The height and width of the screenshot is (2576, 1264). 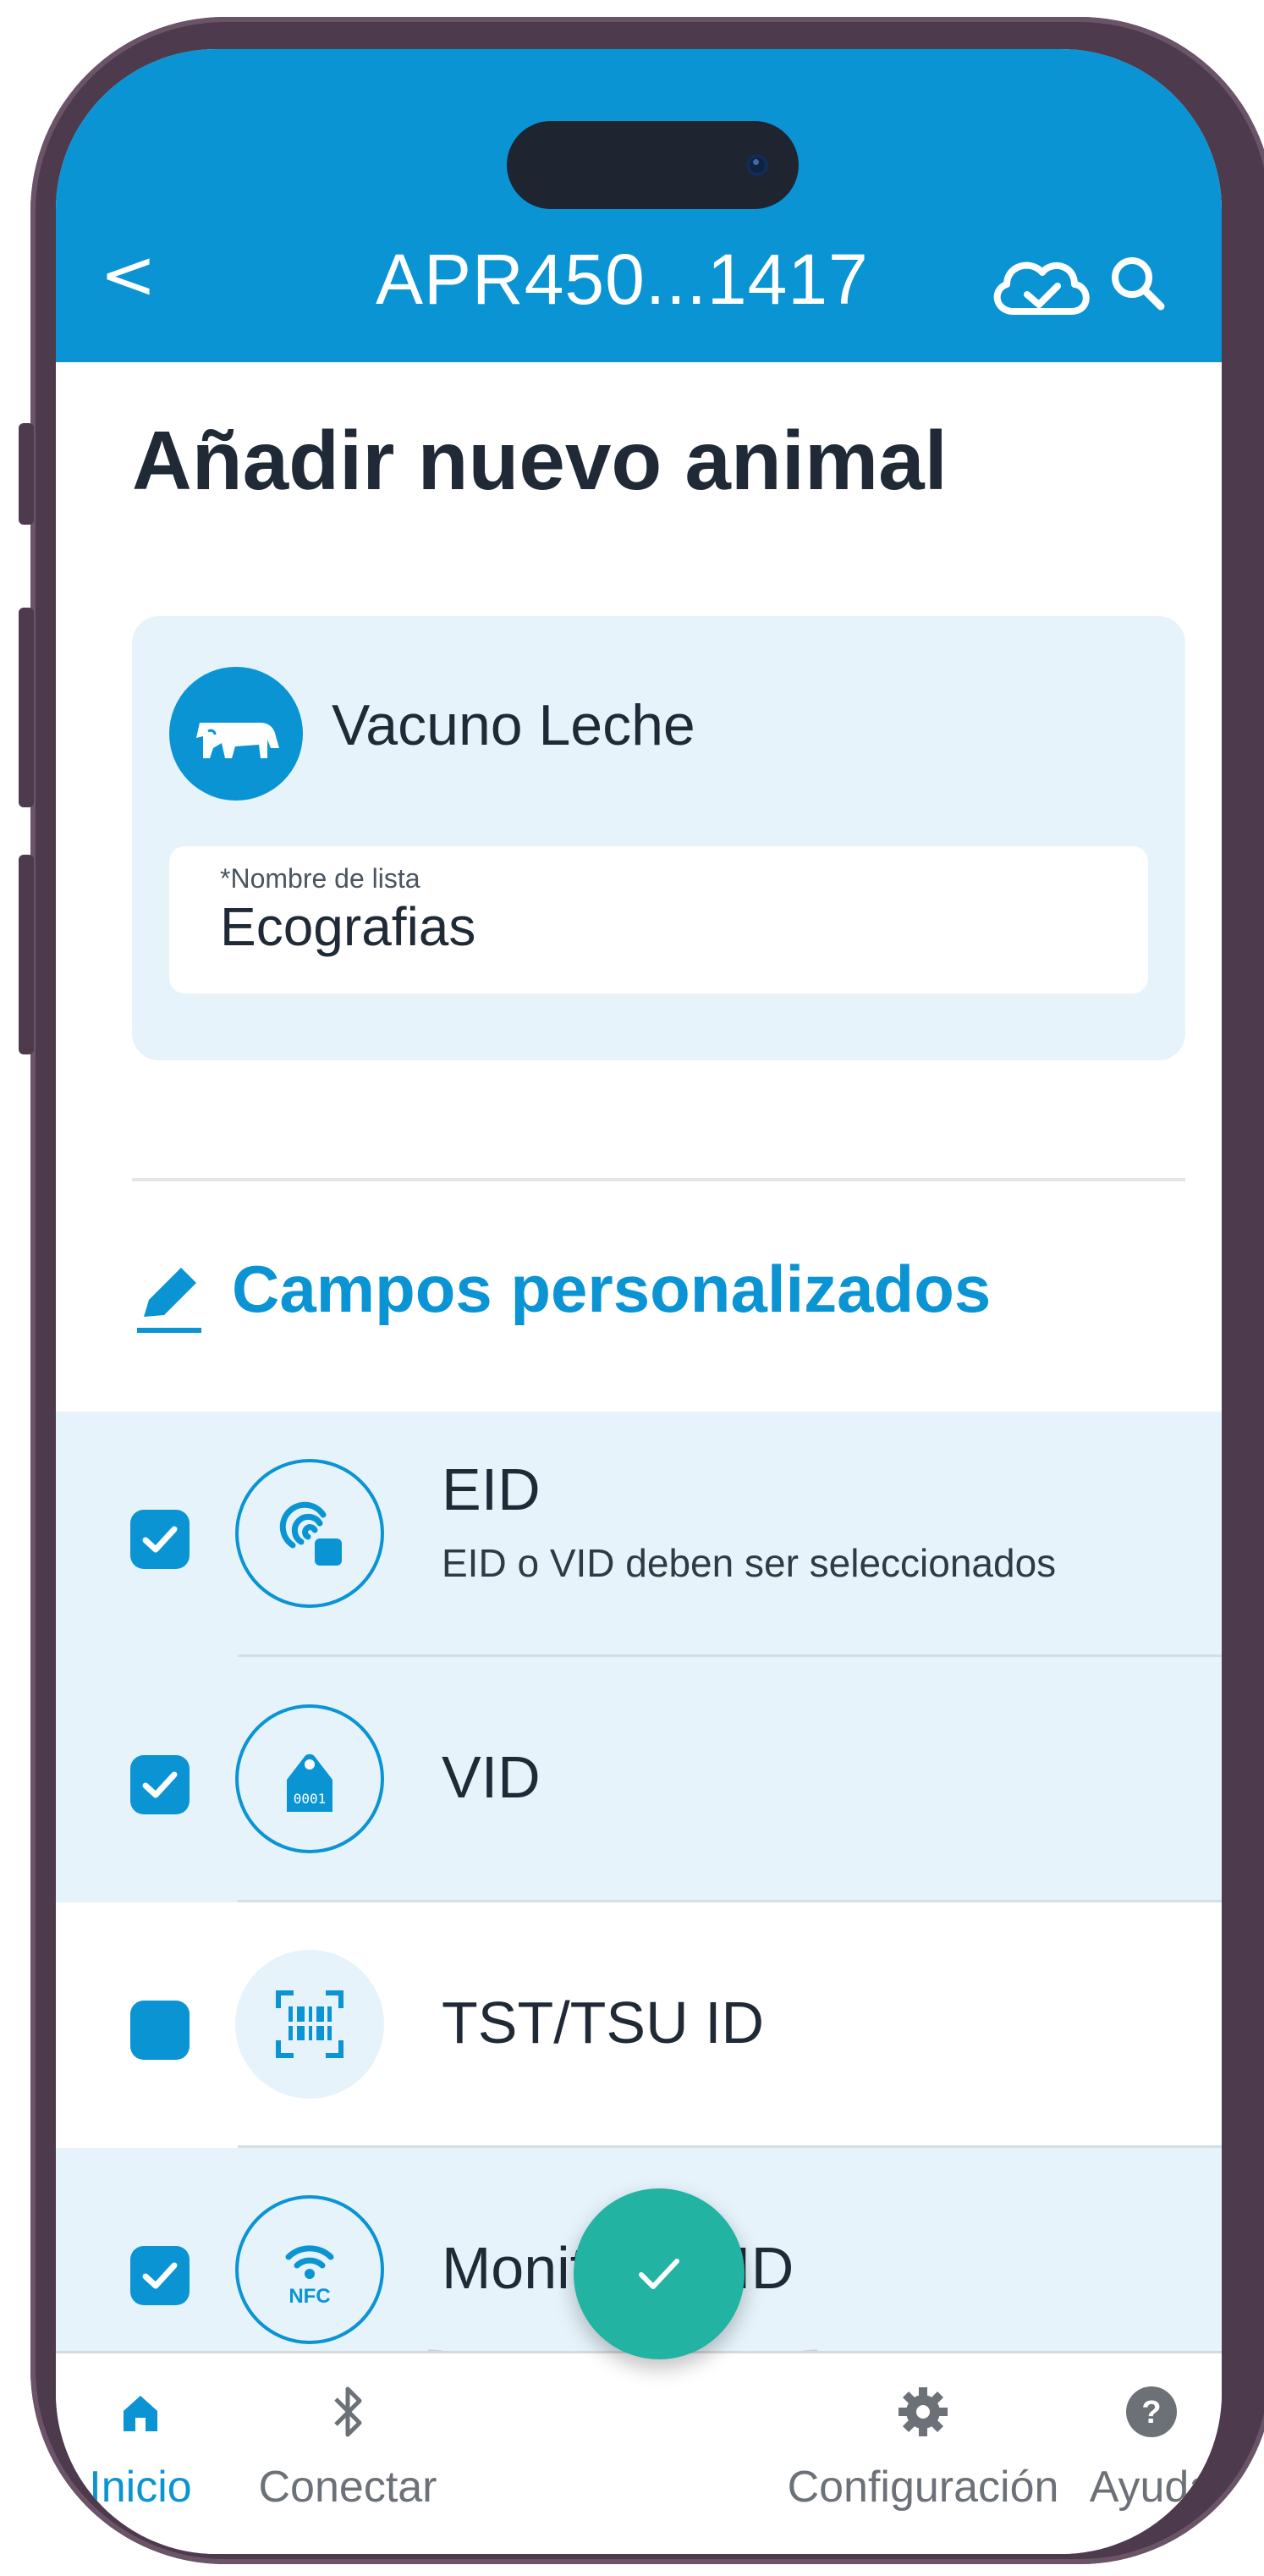 What do you see at coordinates (26, 954) in the screenshot?
I see `volume-down-button` at bounding box center [26, 954].